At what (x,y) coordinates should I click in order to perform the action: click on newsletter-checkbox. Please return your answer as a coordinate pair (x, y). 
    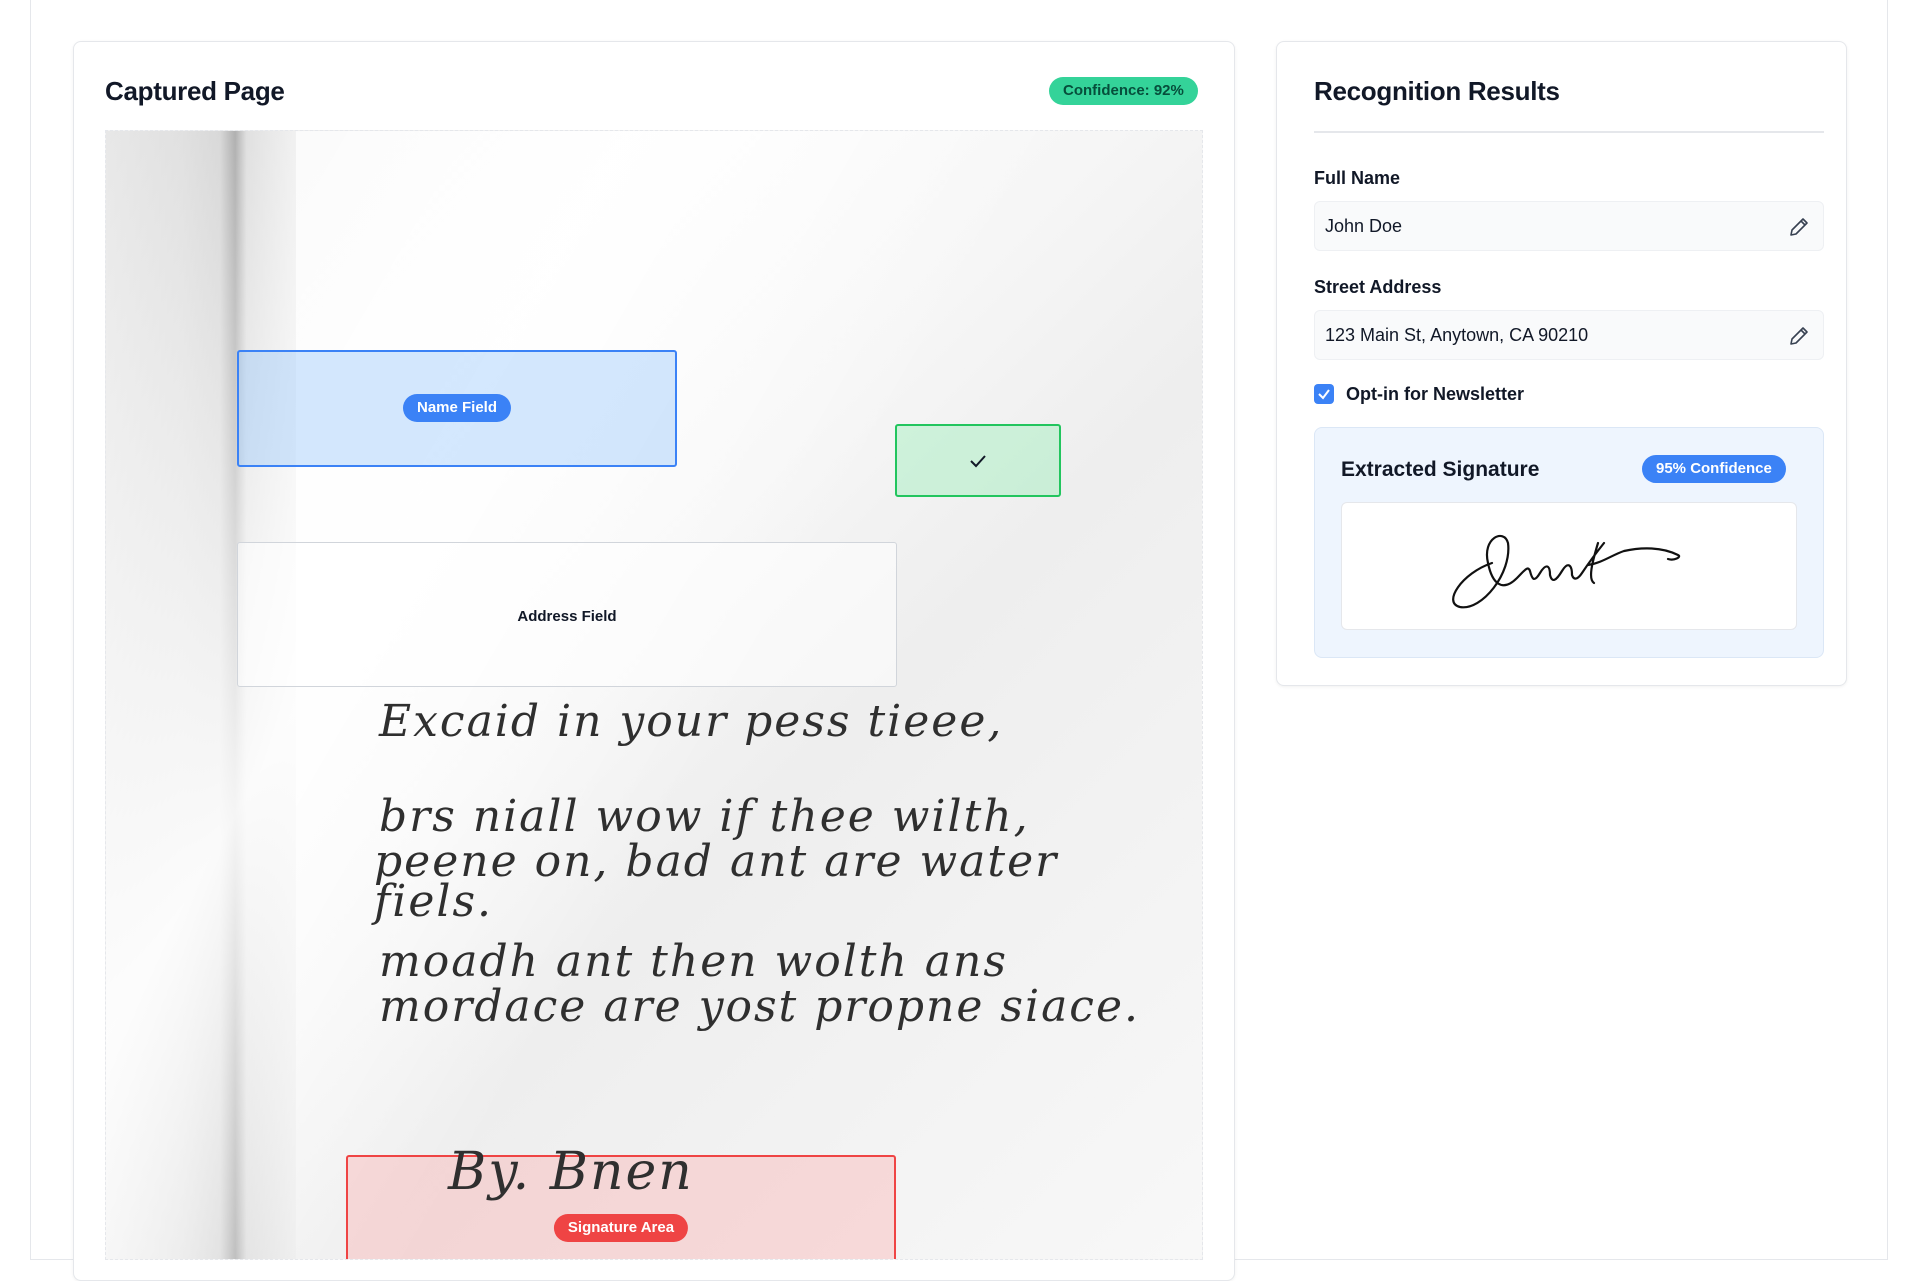
    Looking at the image, I should click on (1324, 394).